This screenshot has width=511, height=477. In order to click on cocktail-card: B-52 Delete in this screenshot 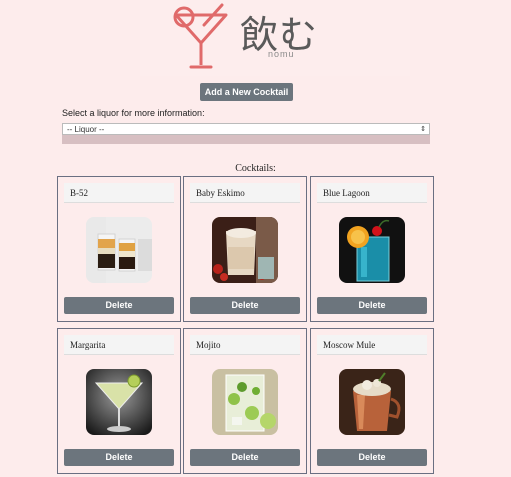, I will do `click(119, 249)`.